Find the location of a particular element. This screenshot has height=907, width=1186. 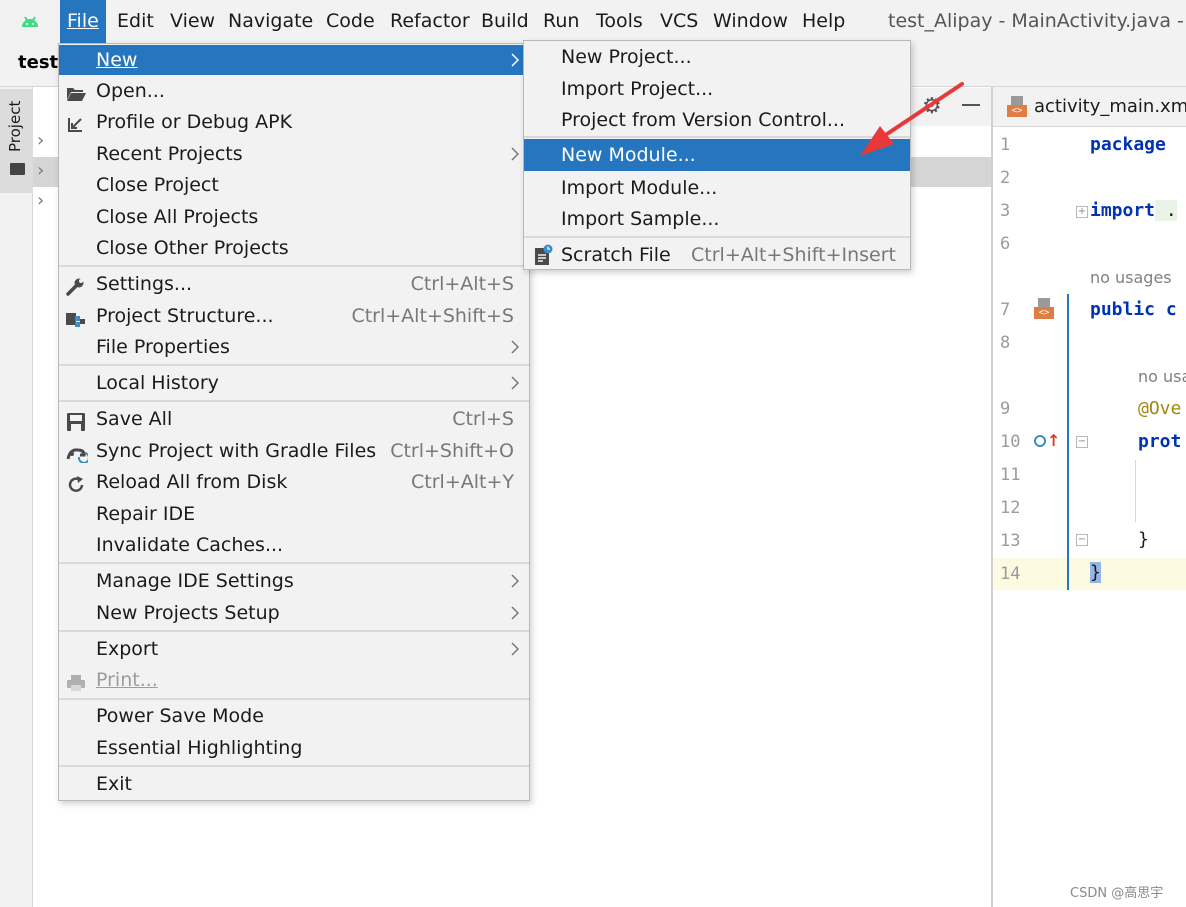

line-number: 11 is located at coordinates (1010, 475).